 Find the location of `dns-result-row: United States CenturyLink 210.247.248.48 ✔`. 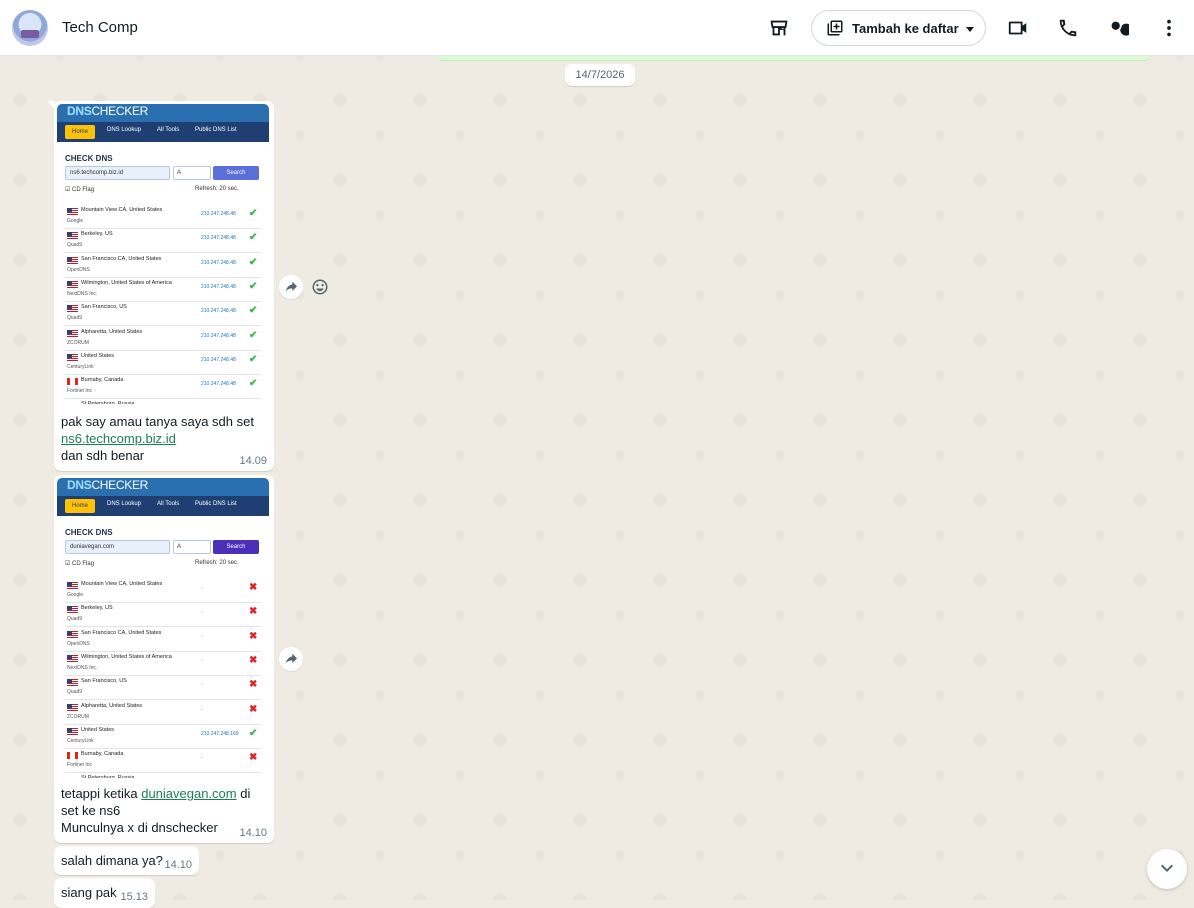

dns-result-row: United States CenturyLink 210.247.248.48 ✔ is located at coordinates (163, 363).